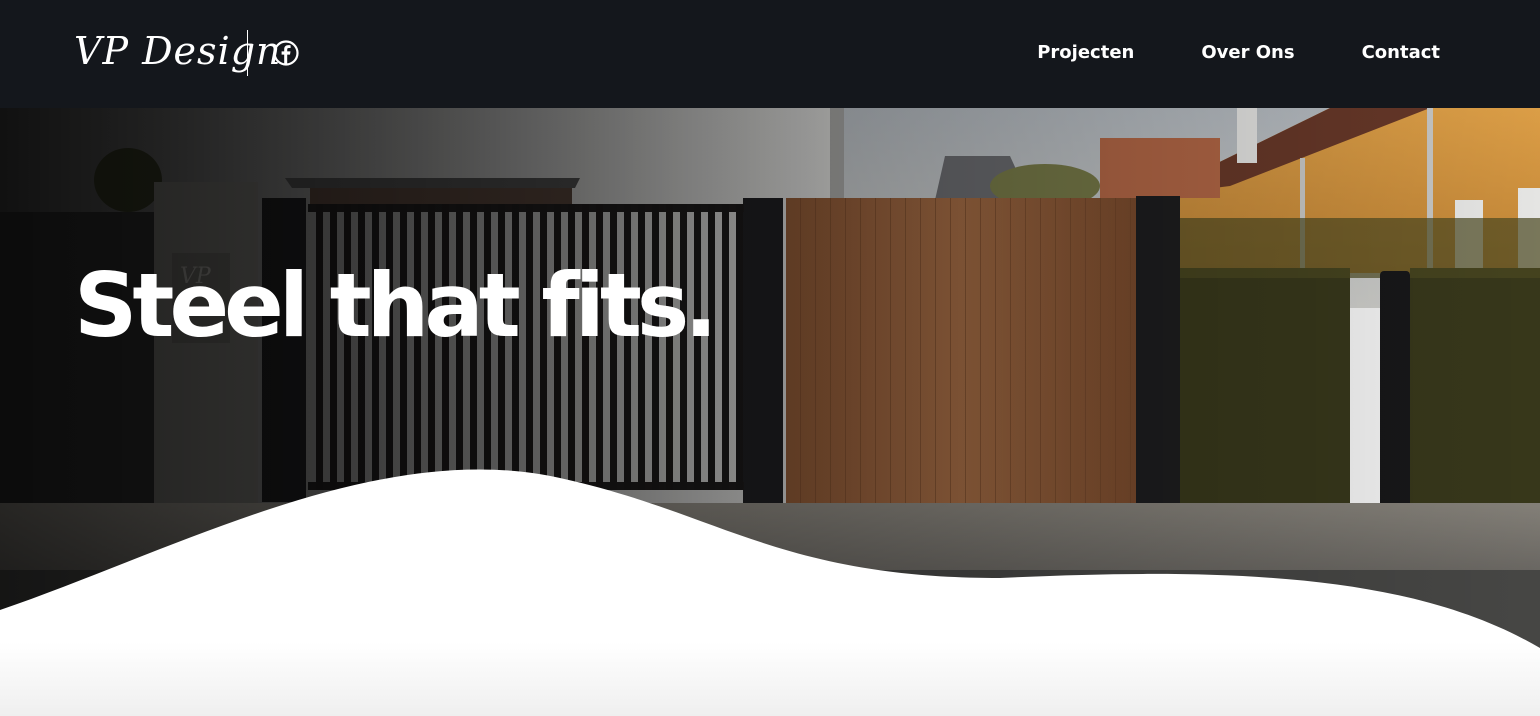 The height and width of the screenshot is (716, 1540). I want to click on facebook-icon, so click(286, 53).